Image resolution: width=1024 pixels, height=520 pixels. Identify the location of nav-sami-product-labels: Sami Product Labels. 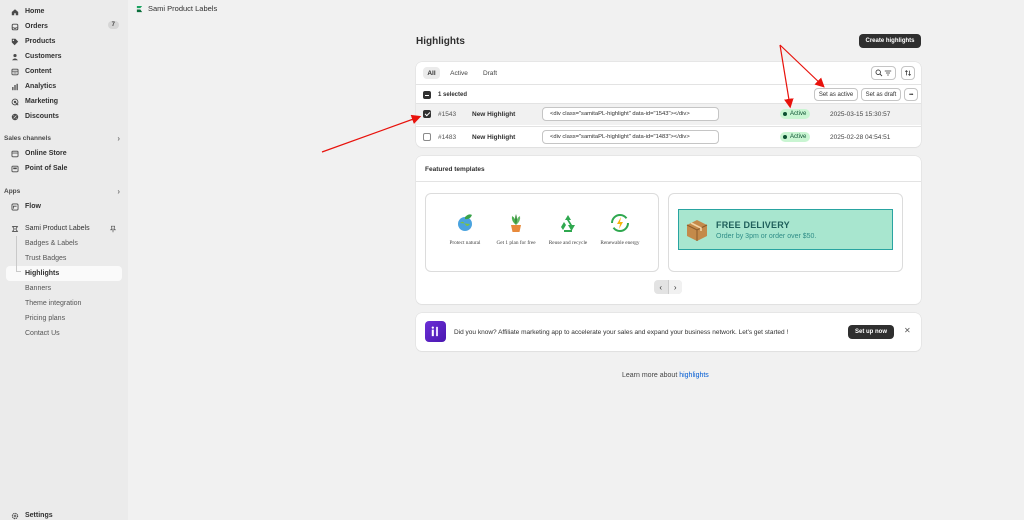
(64, 228).